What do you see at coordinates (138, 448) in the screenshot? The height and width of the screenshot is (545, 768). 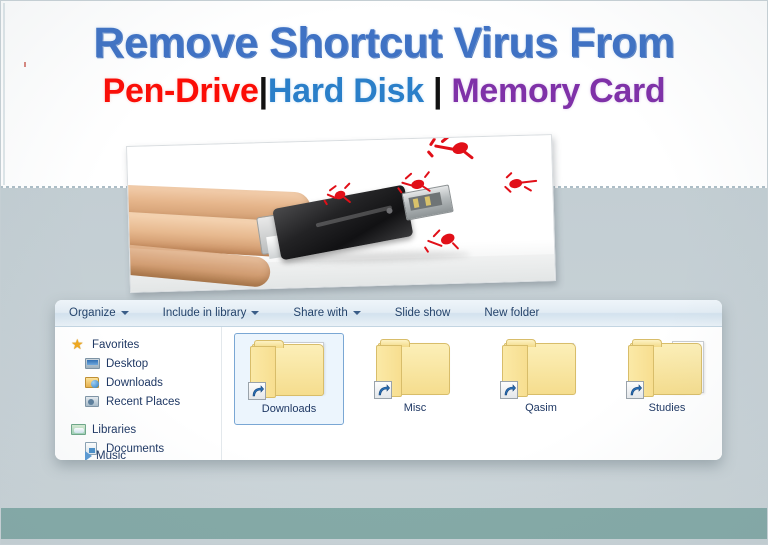 I see `sidebar-item-documents: Documents` at bounding box center [138, 448].